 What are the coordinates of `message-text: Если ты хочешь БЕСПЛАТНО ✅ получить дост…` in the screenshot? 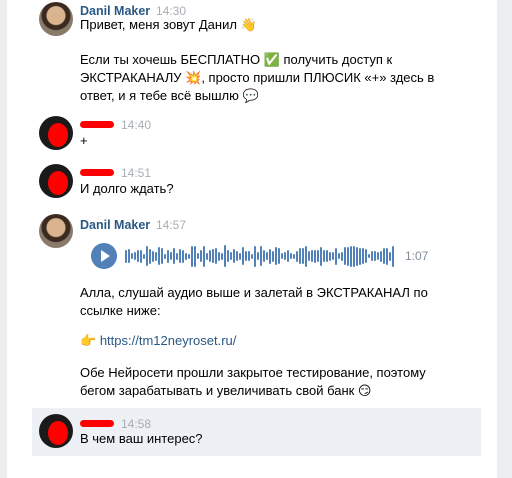 It's located at (236, 59).